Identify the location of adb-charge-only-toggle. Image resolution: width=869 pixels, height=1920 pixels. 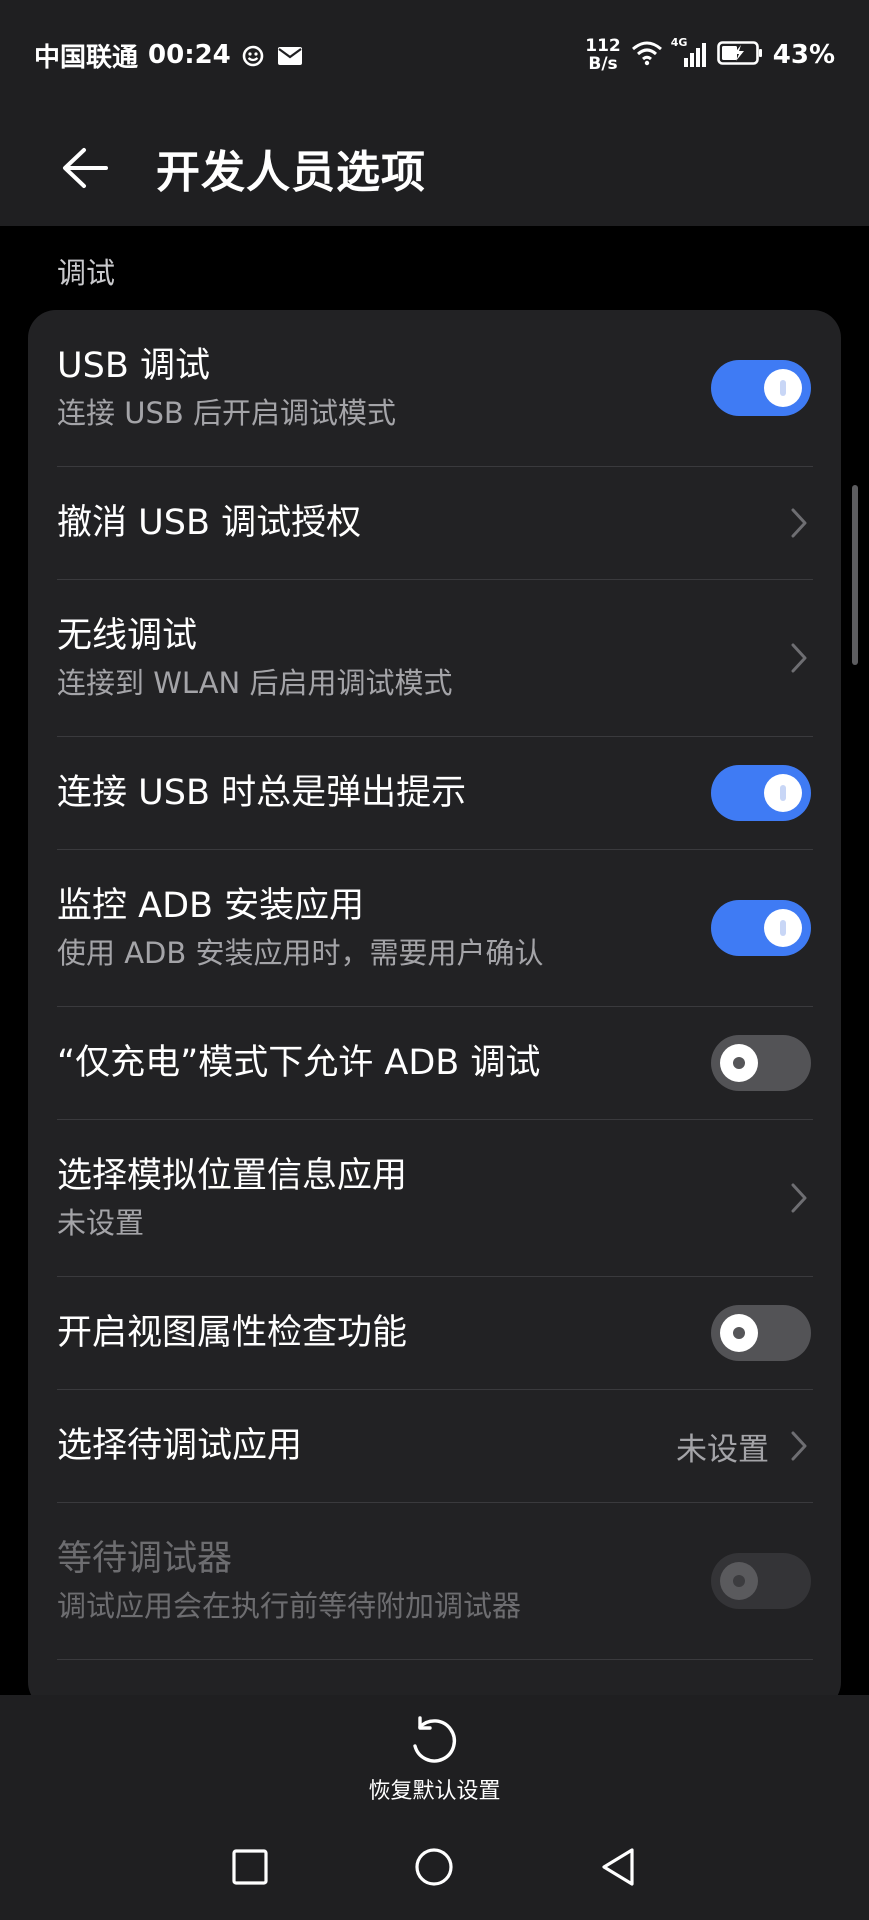
(761, 1063).